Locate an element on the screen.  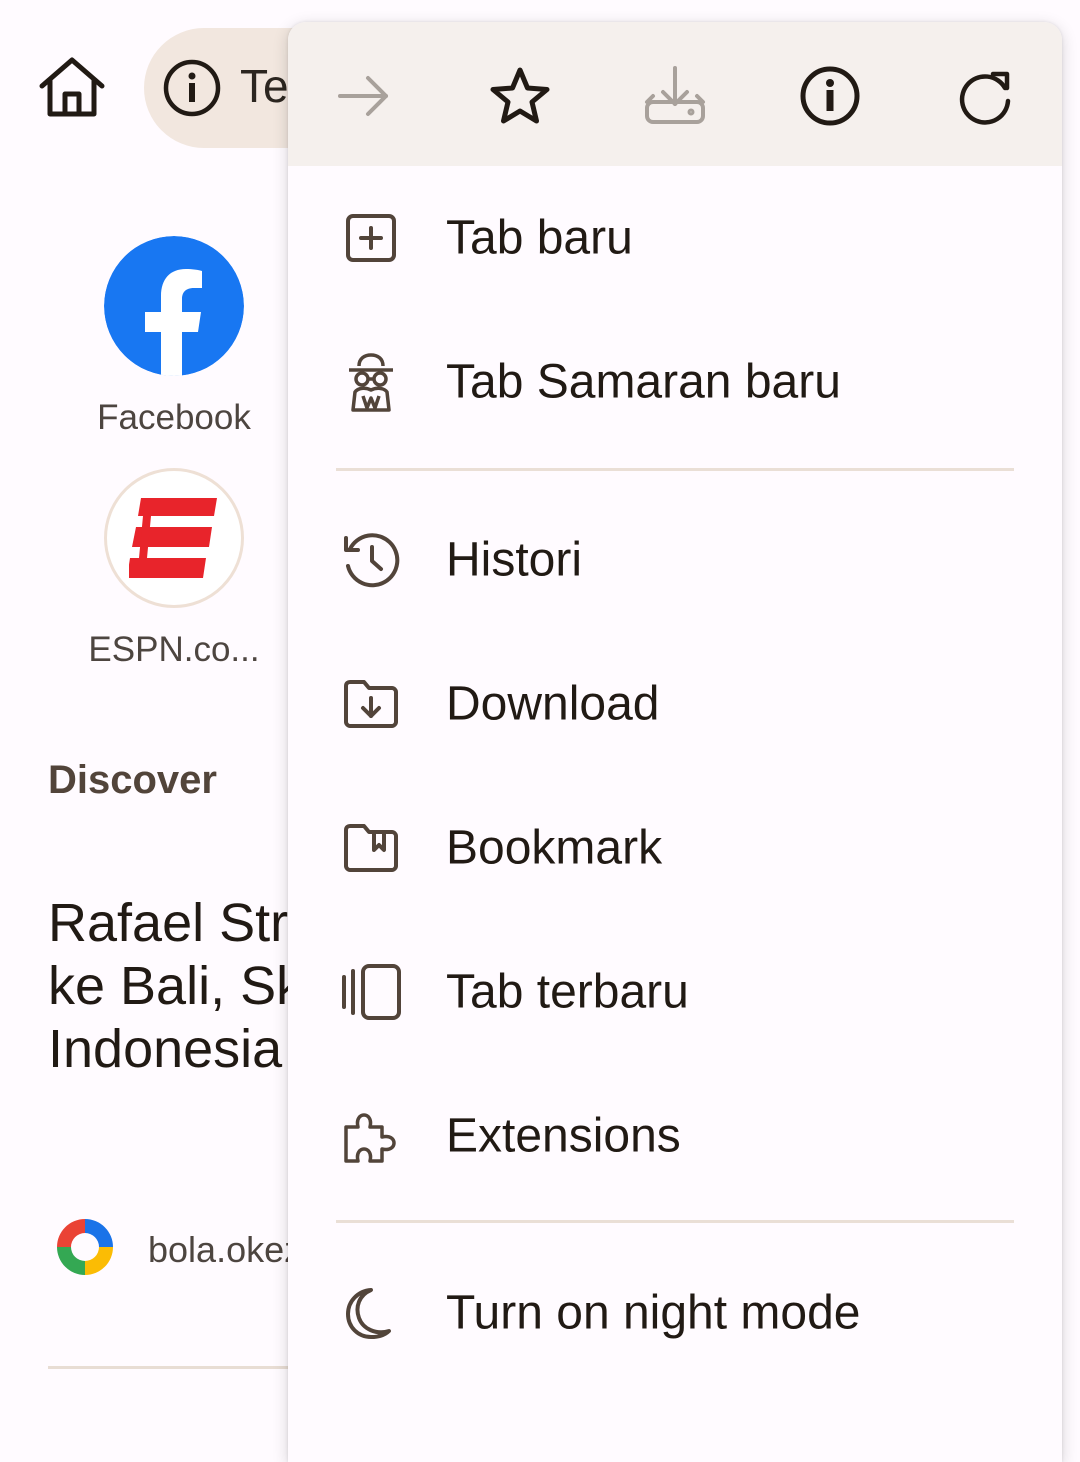
home-icon is located at coordinates (72, 88).